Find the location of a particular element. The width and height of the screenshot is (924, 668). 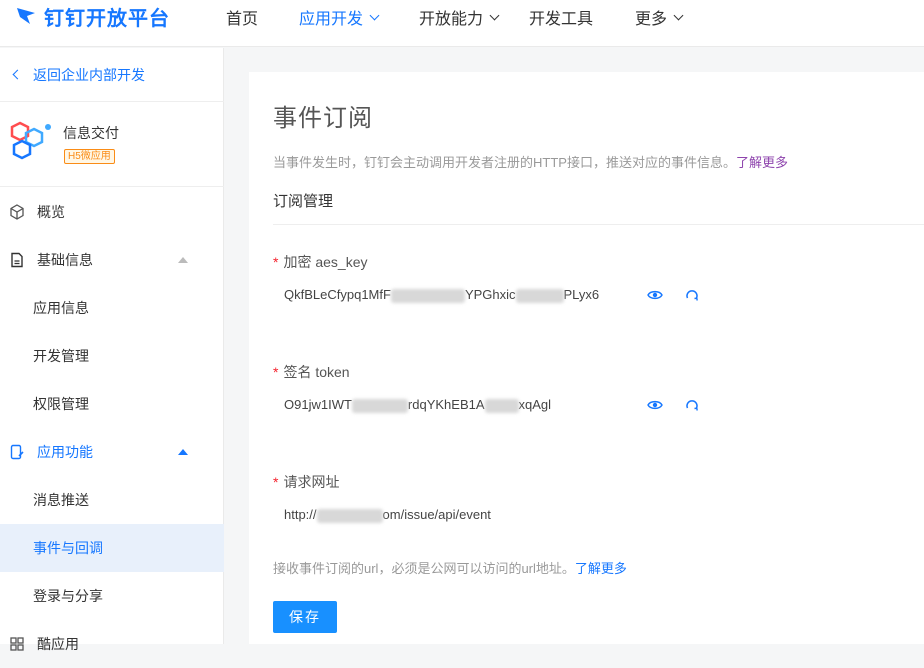

token-value: O91jw1IWT rdqYKhEB1A xqAgl is located at coordinates (417, 405).